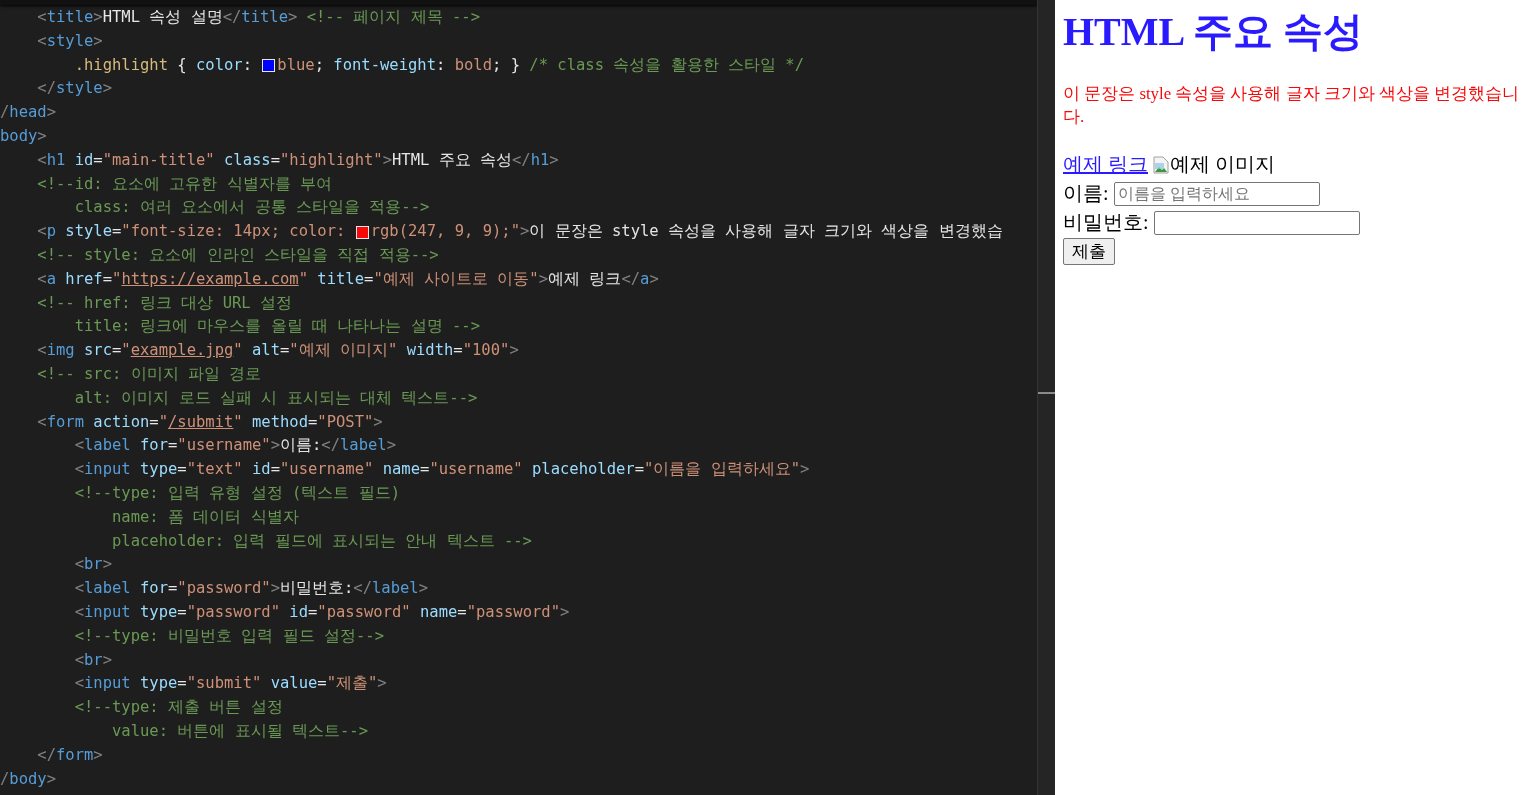  What do you see at coordinates (69, 41) in the screenshot?
I see `code-line: <style>` at bounding box center [69, 41].